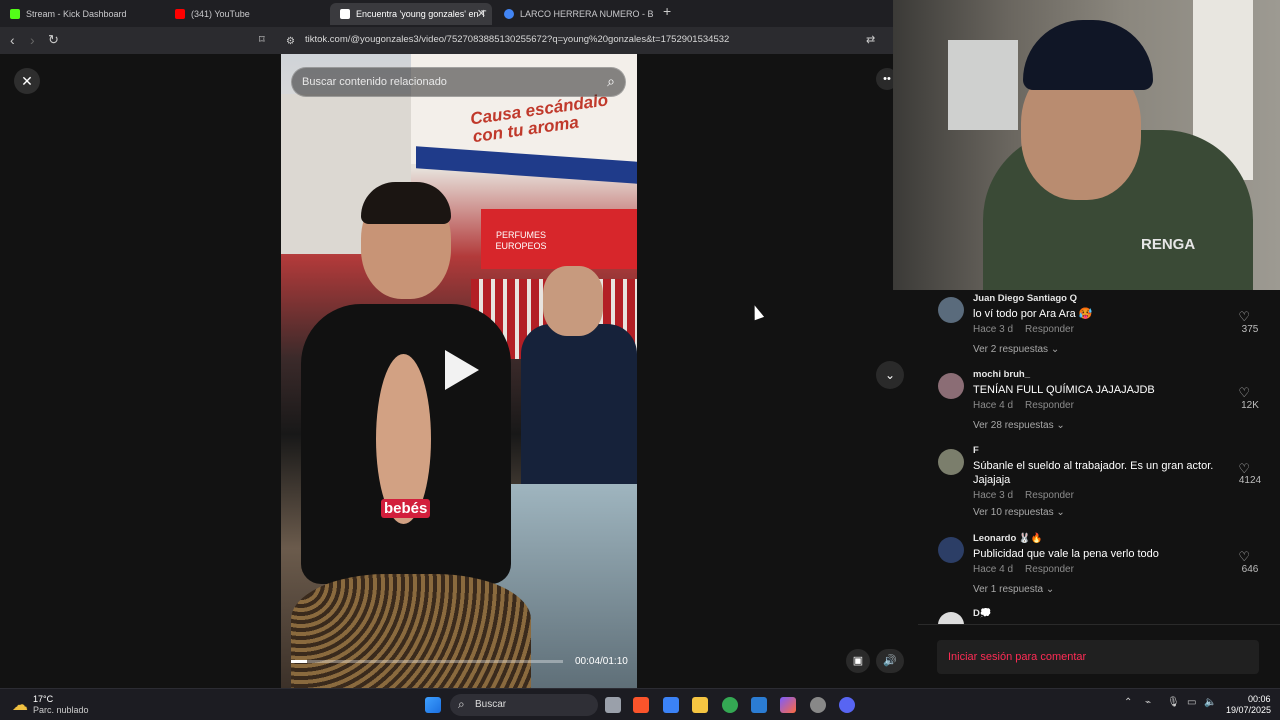 This screenshot has width=1280, height=720. What do you see at coordinates (613, 705) in the screenshot?
I see `task-view-icon` at bounding box center [613, 705].